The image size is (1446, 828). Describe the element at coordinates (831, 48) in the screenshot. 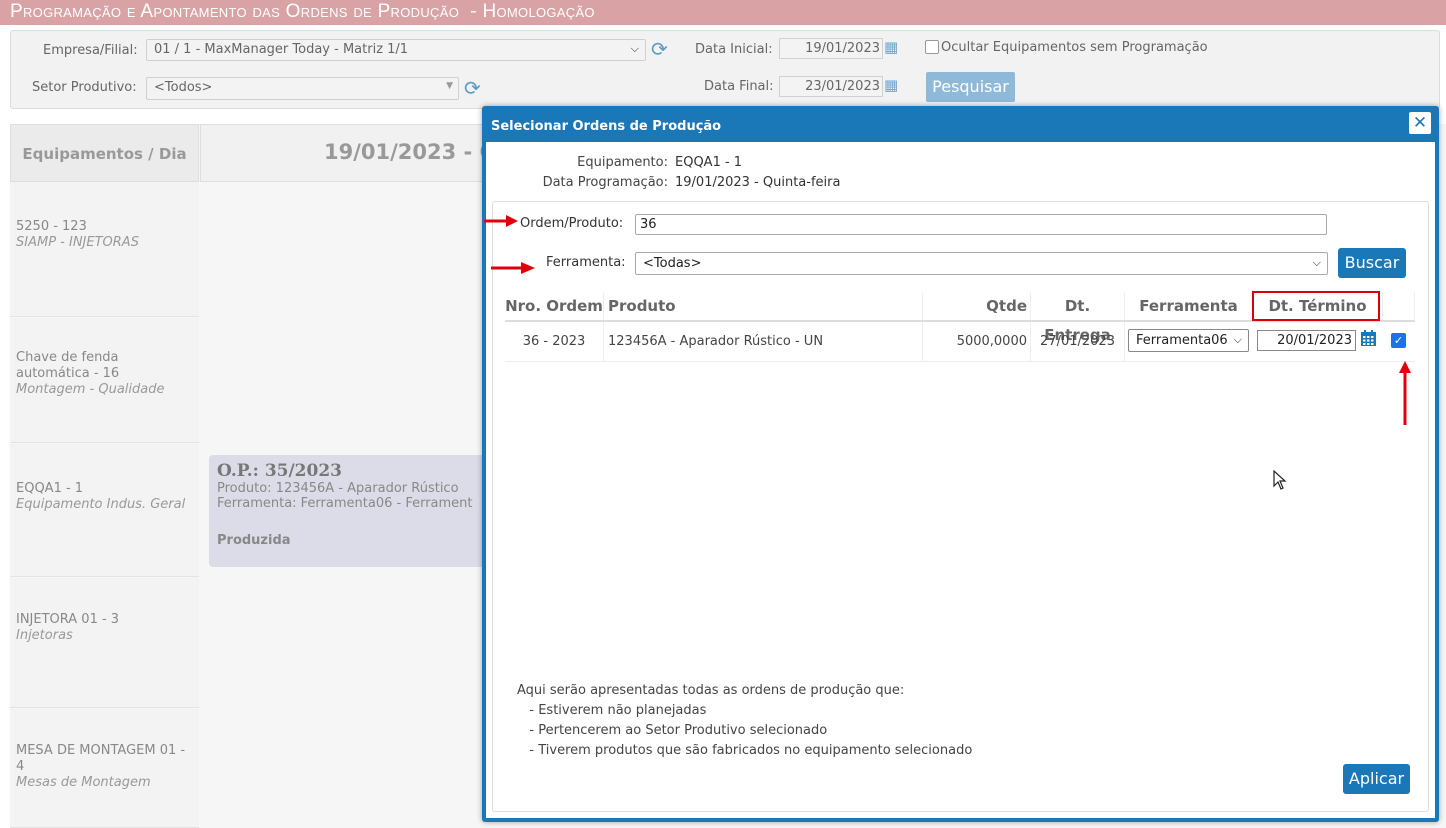

I see `start-date-input: 19/01/2023` at that location.